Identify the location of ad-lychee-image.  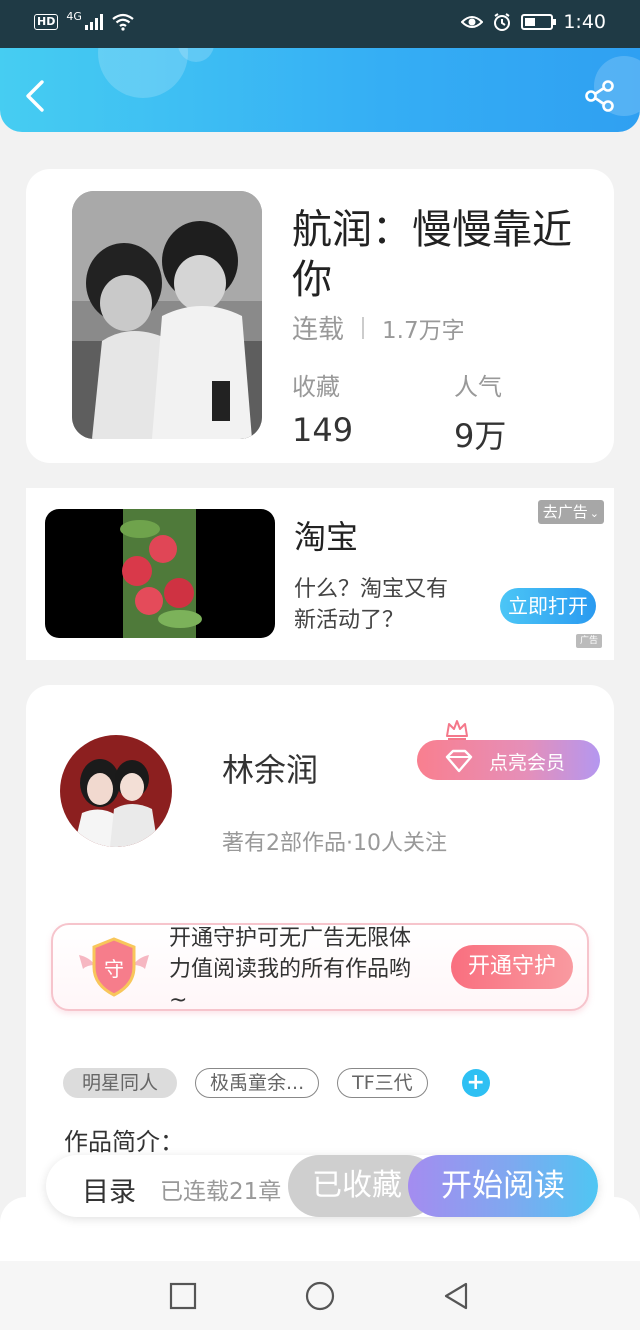
(161, 573).